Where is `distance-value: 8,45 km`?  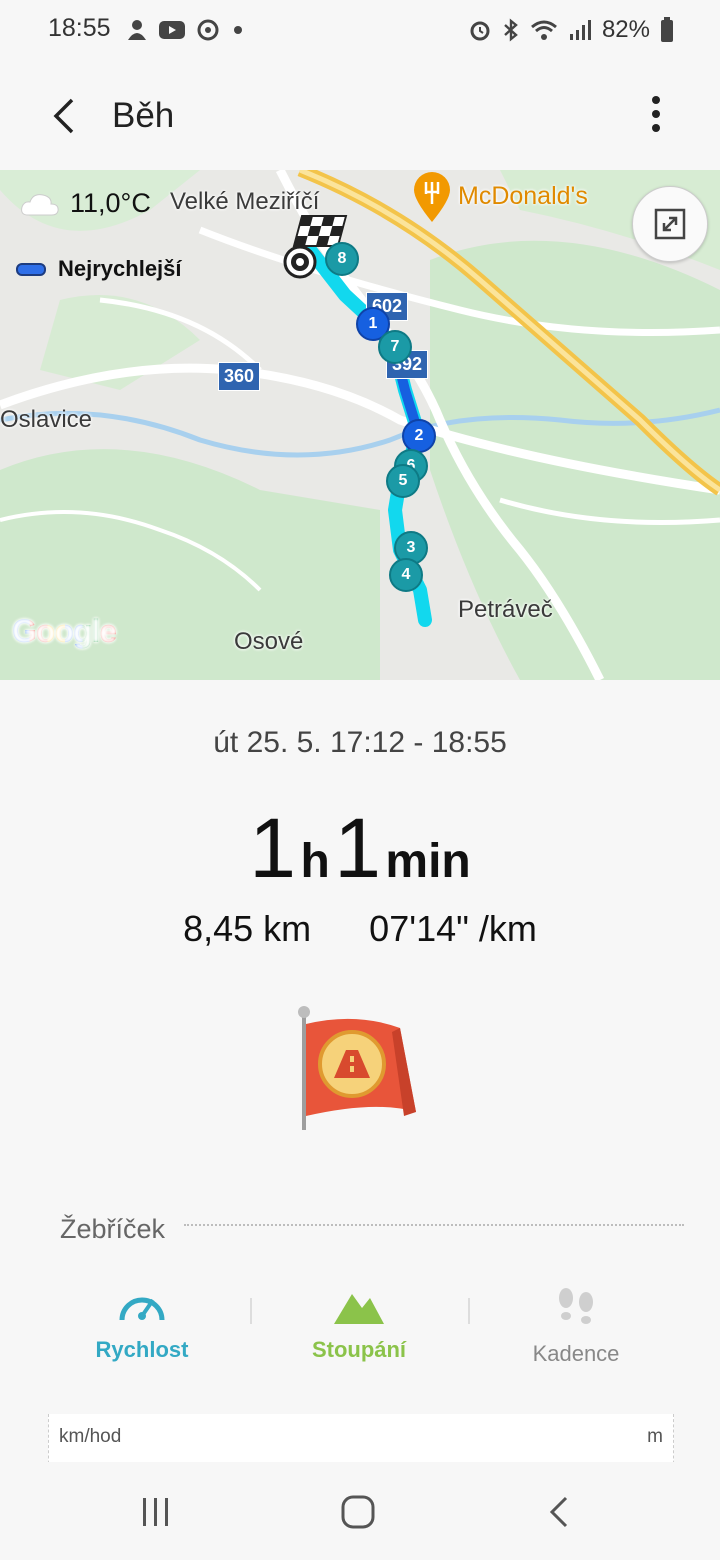 distance-value: 8,45 km is located at coordinates (247, 928).